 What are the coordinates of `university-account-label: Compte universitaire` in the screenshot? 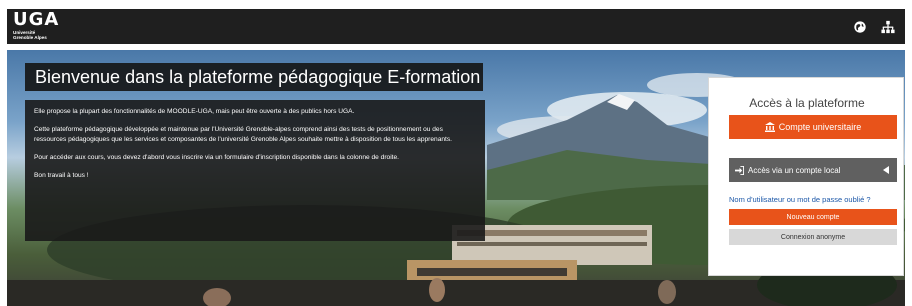 It's located at (820, 127).